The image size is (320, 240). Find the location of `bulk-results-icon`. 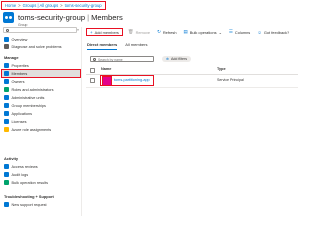

bulk-results-icon is located at coordinates (6, 182).